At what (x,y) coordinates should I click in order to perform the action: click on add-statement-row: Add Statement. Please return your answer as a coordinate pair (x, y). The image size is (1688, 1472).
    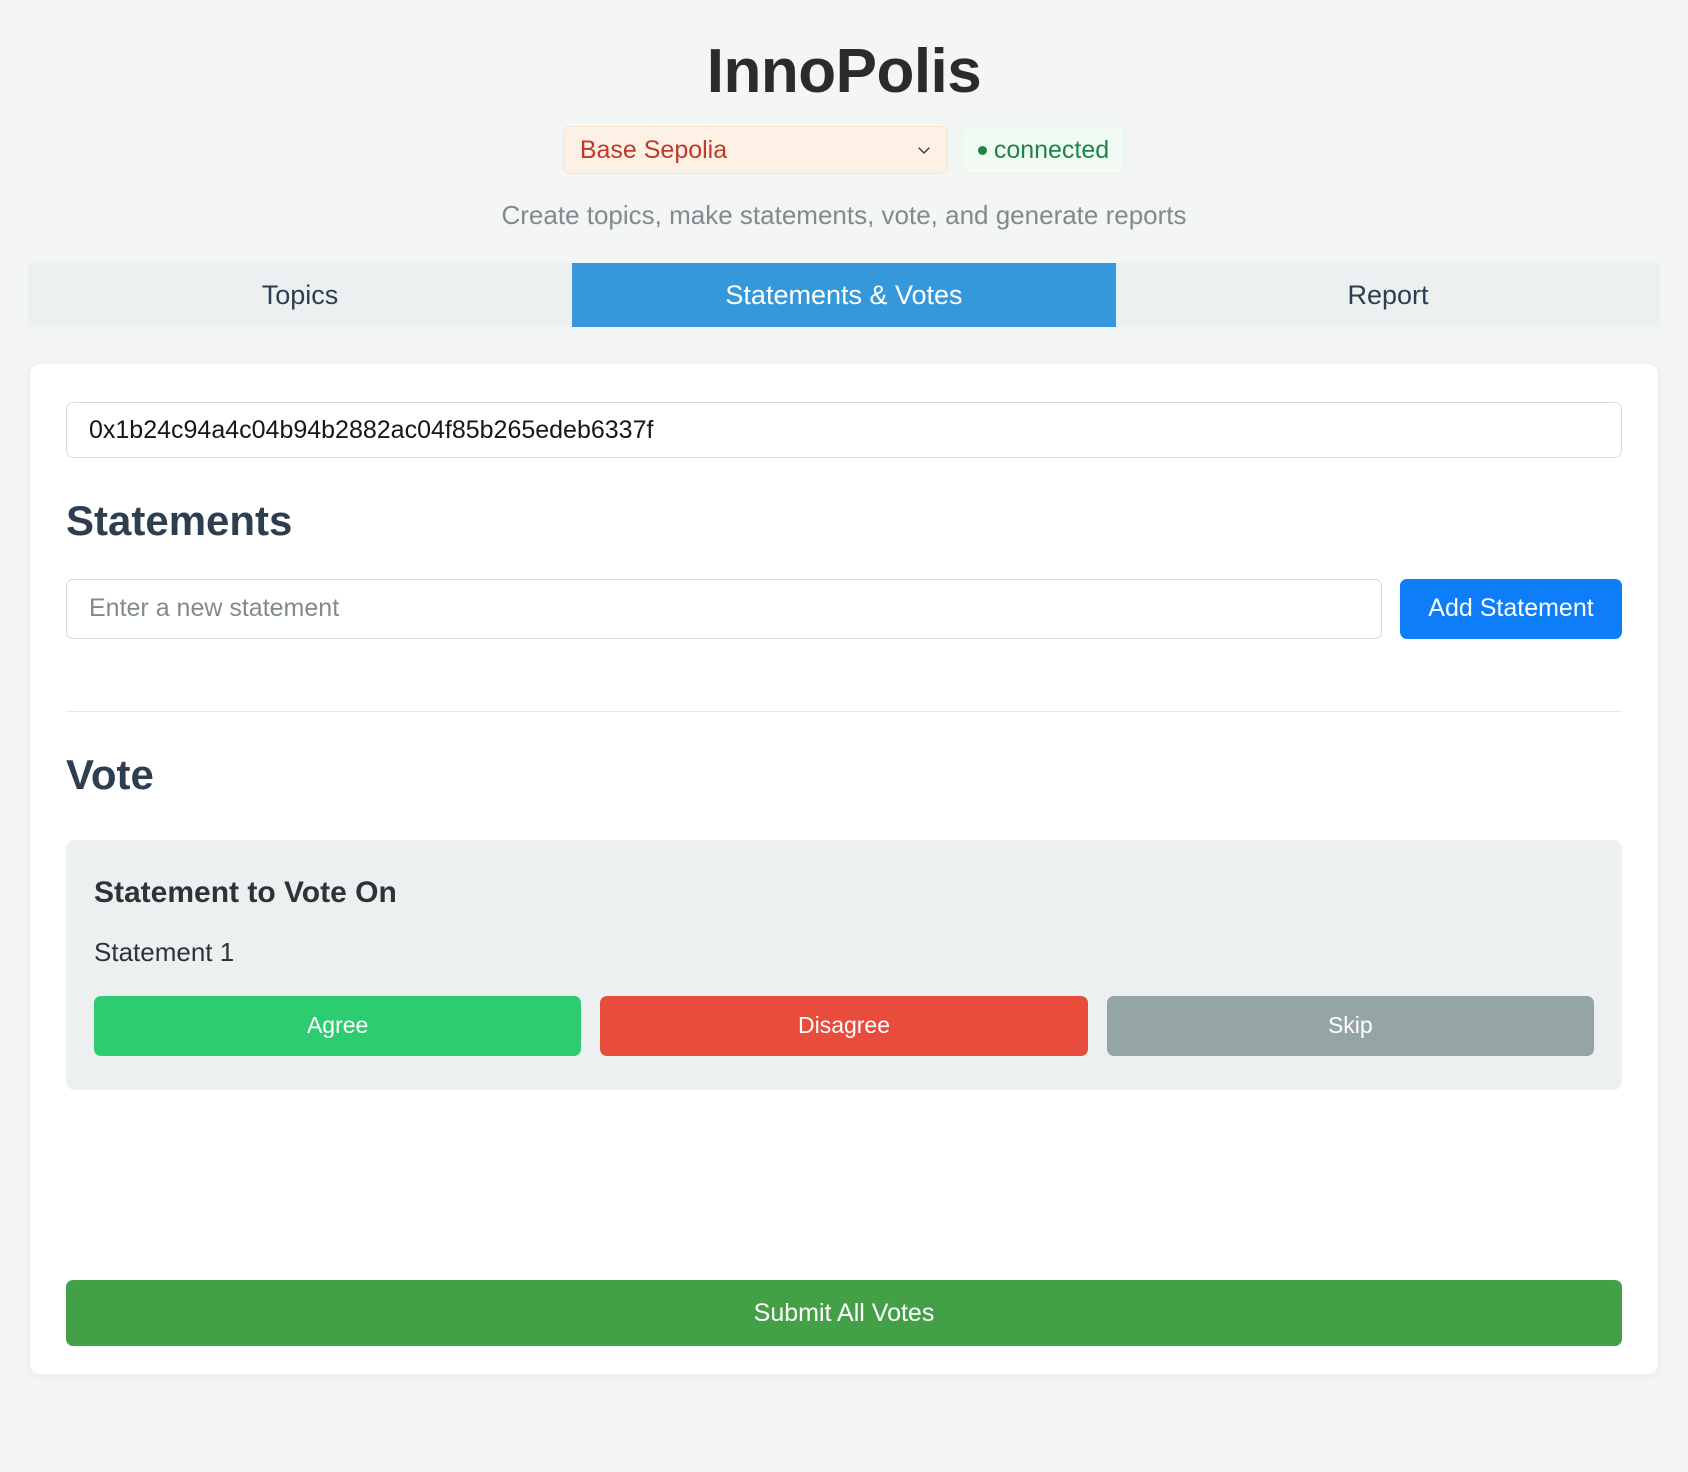
    Looking at the image, I should click on (844, 608).